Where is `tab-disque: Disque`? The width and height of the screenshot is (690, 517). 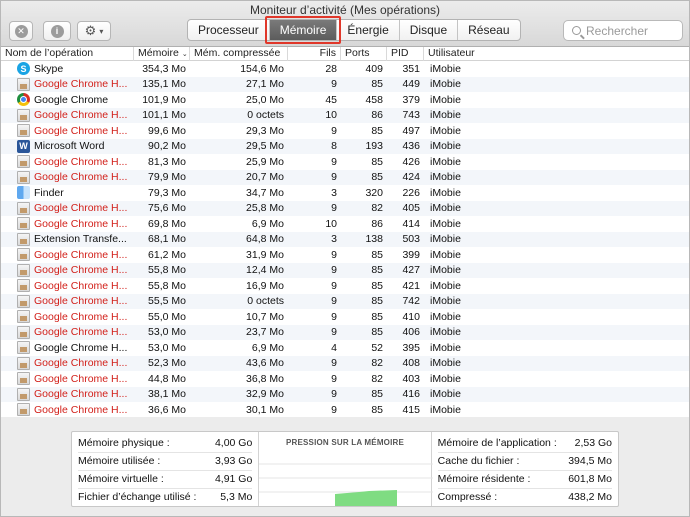 tab-disque: Disque is located at coordinates (429, 30).